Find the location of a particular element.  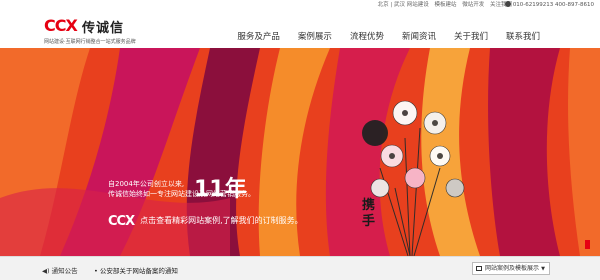

top-links: 北京 | 武汉 网站建设 模板建站 微站开发 关注我们 is located at coordinates (445, 5).